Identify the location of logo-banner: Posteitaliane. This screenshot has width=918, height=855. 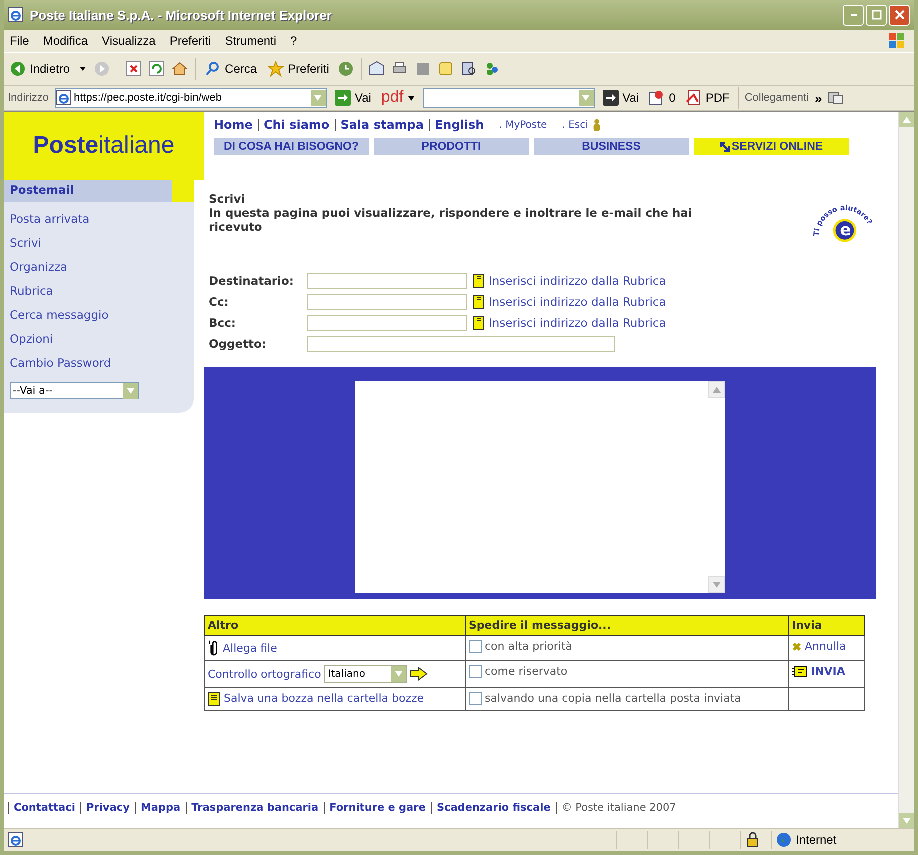
(104, 146).